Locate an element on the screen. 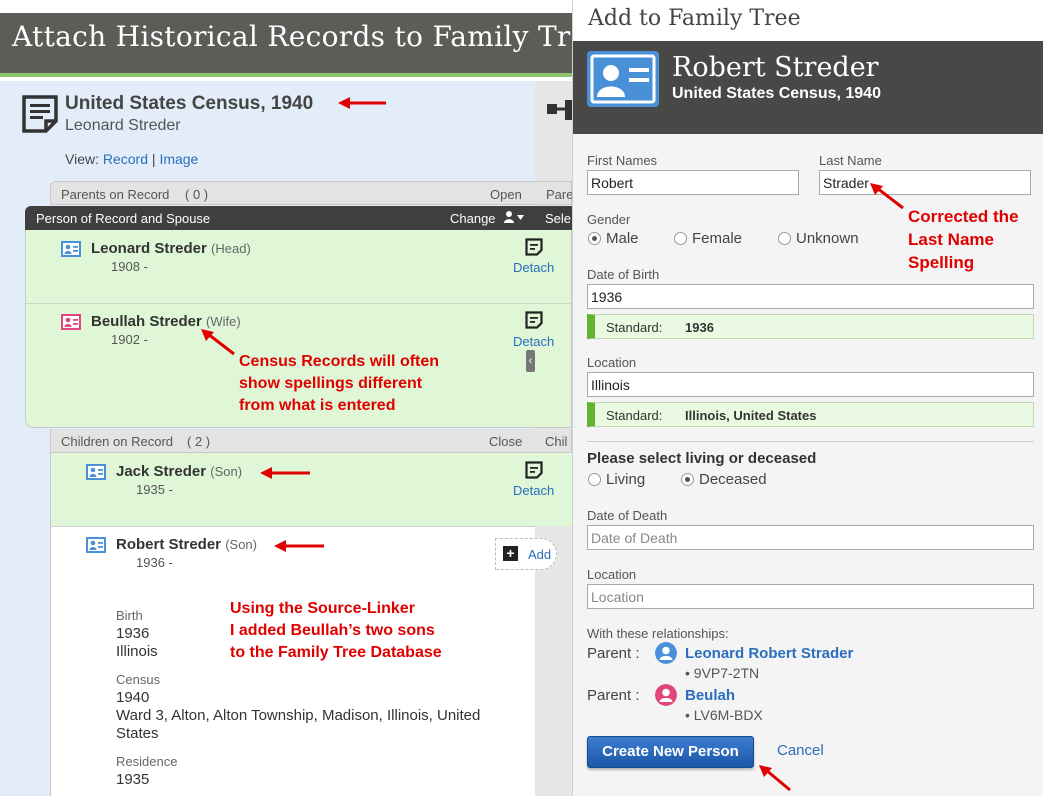 This screenshot has width=1043, height=796. deceased-radio is located at coordinates (687, 479).